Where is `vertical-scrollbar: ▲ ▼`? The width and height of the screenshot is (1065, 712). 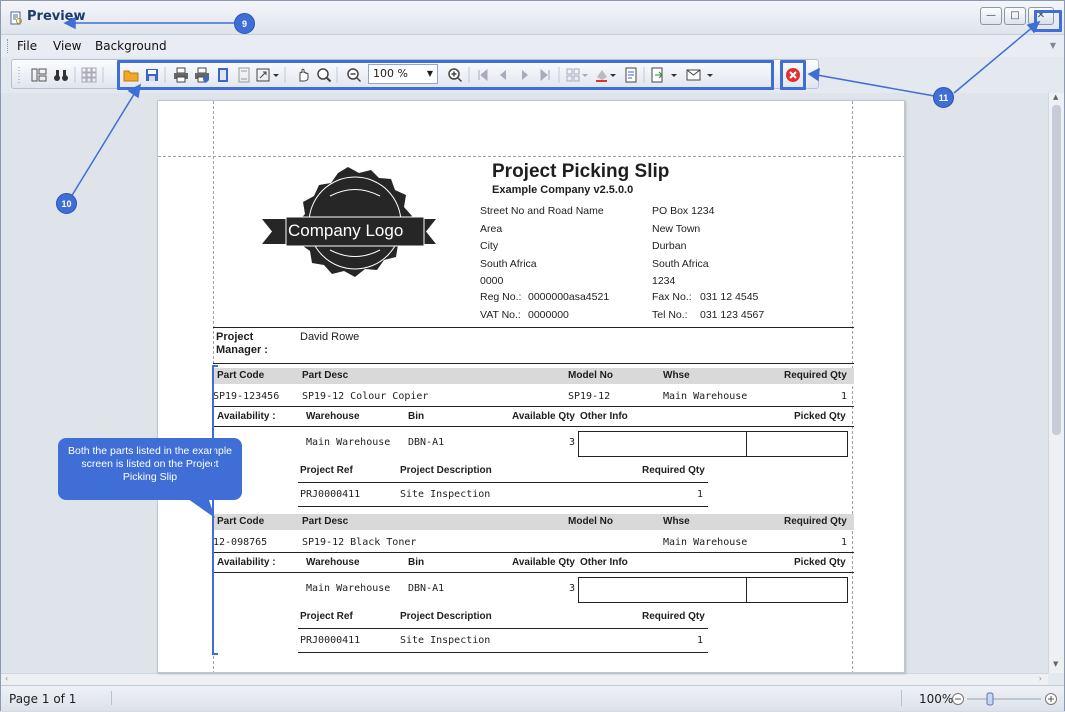 vertical-scrollbar: ▲ ▼ is located at coordinates (1056, 383).